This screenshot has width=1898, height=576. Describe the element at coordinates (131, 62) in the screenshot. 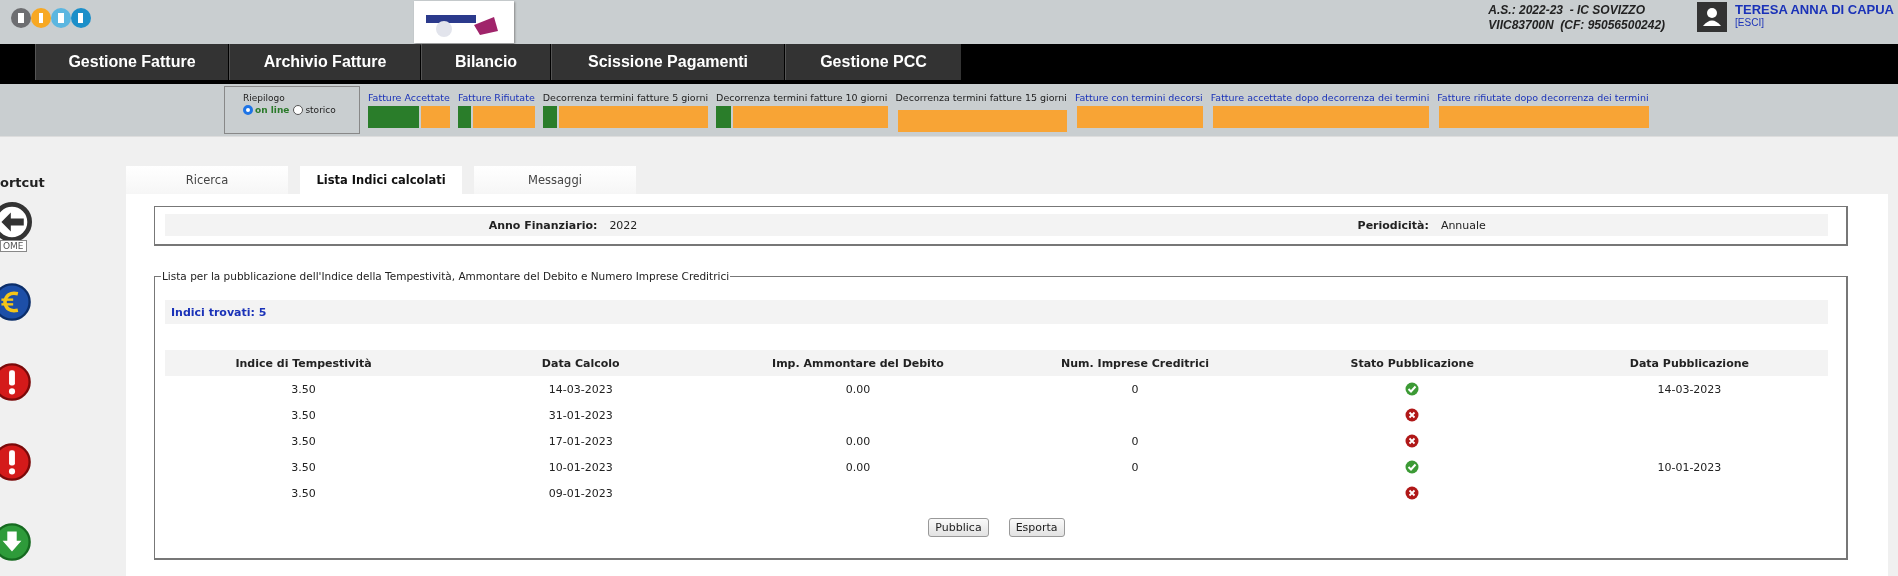

I see `nav-menu-item: Gestione Fatture` at that location.